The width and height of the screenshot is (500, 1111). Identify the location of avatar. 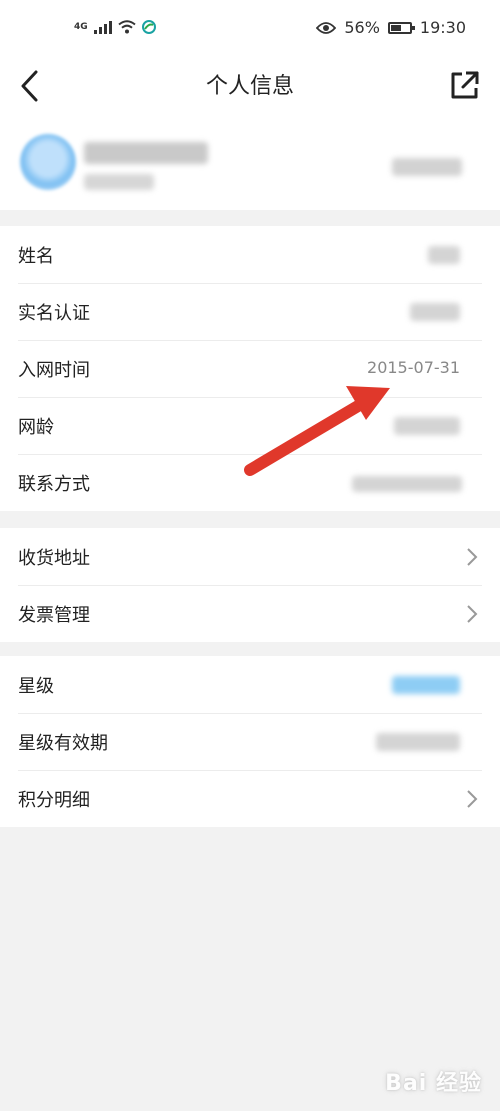
(48, 162).